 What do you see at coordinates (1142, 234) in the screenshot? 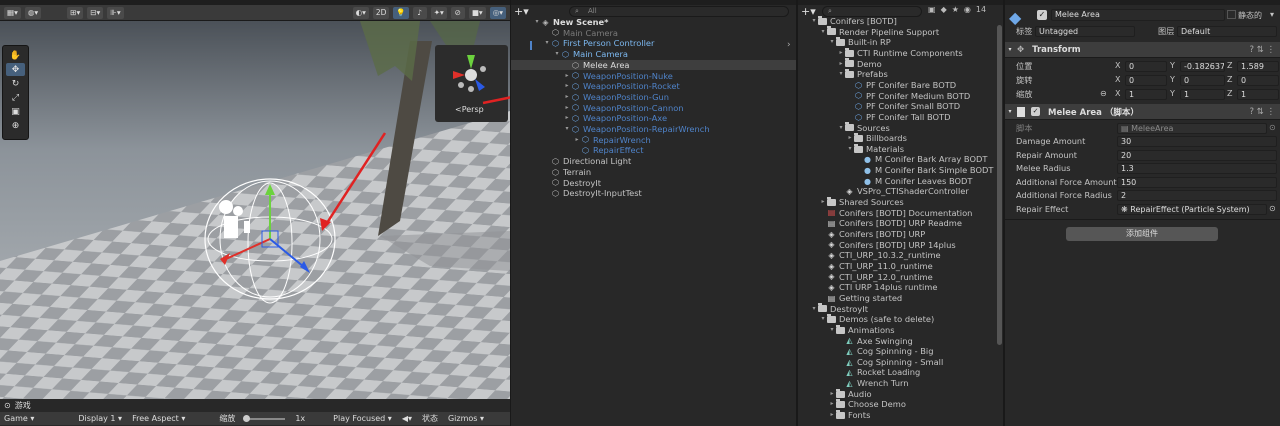
I see `add-component-button: 添加组件` at bounding box center [1142, 234].